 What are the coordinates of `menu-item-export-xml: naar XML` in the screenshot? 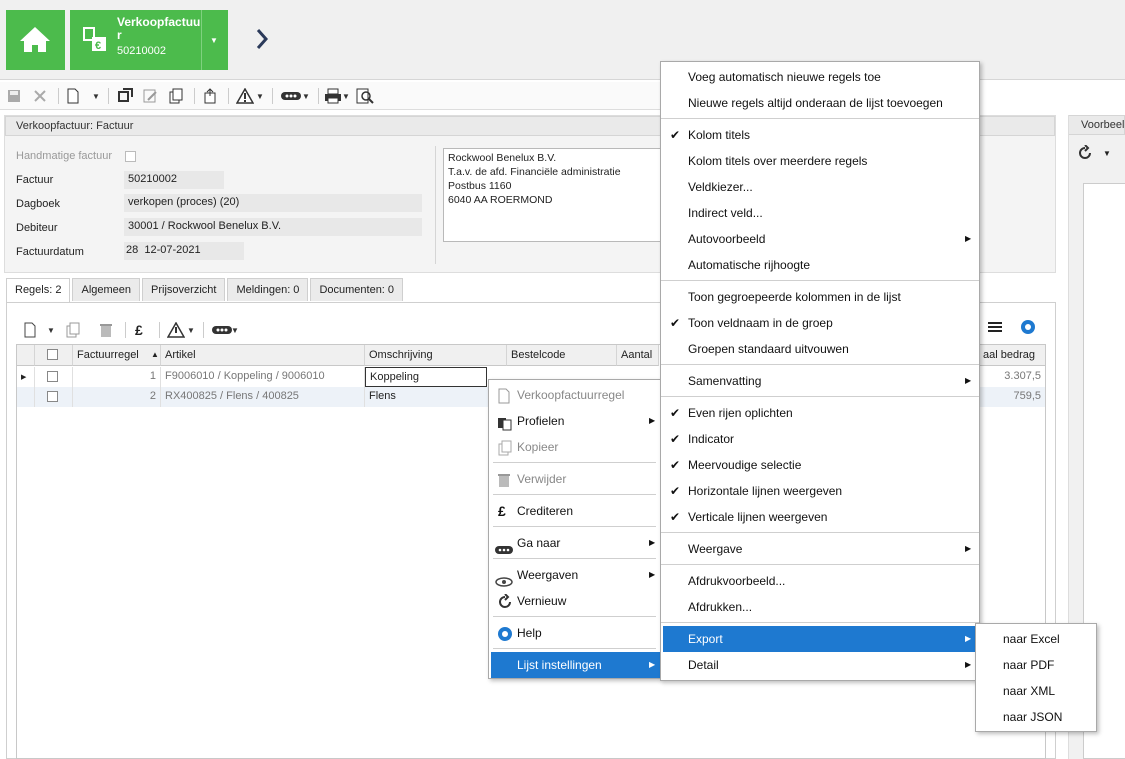 It's located at (1036, 691).